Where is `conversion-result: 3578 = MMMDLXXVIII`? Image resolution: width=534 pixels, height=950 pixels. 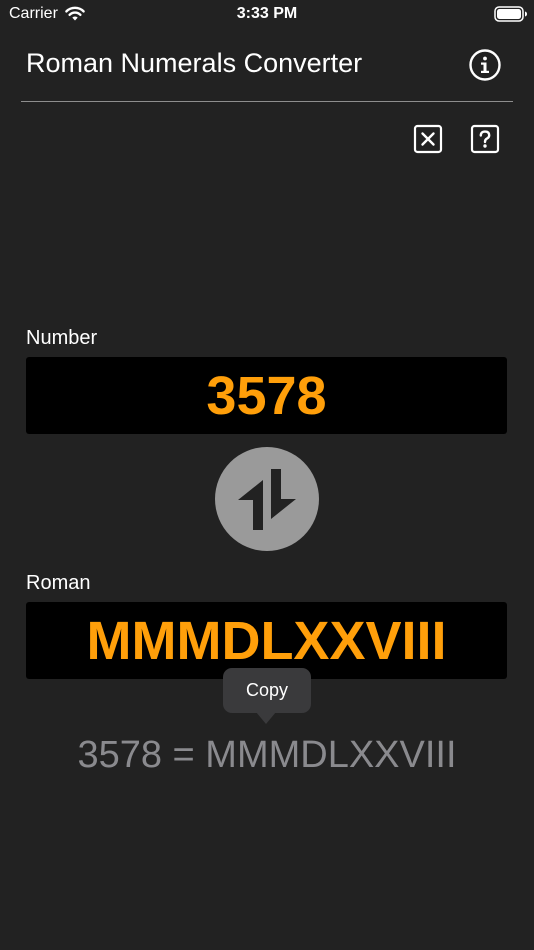 conversion-result: 3578 = MMMDLXXVIII is located at coordinates (267, 755).